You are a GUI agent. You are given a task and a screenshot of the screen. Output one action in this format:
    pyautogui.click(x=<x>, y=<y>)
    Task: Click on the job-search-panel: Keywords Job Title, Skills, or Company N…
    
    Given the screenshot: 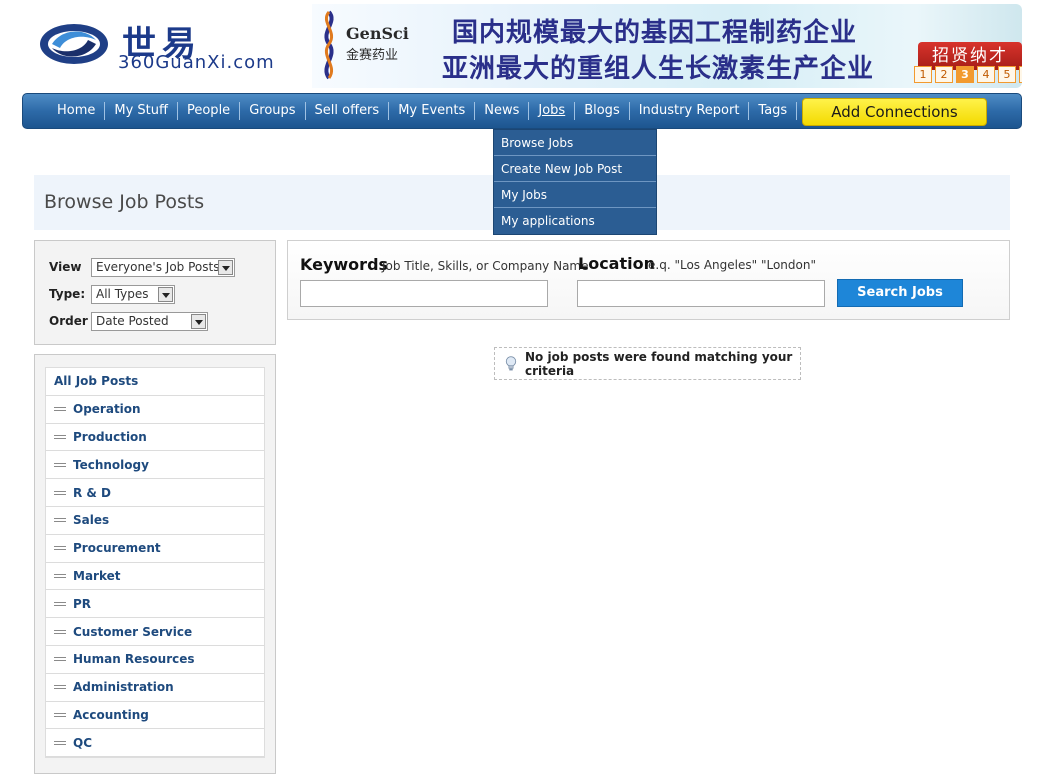 What is the action you would take?
    pyautogui.click(x=648, y=280)
    